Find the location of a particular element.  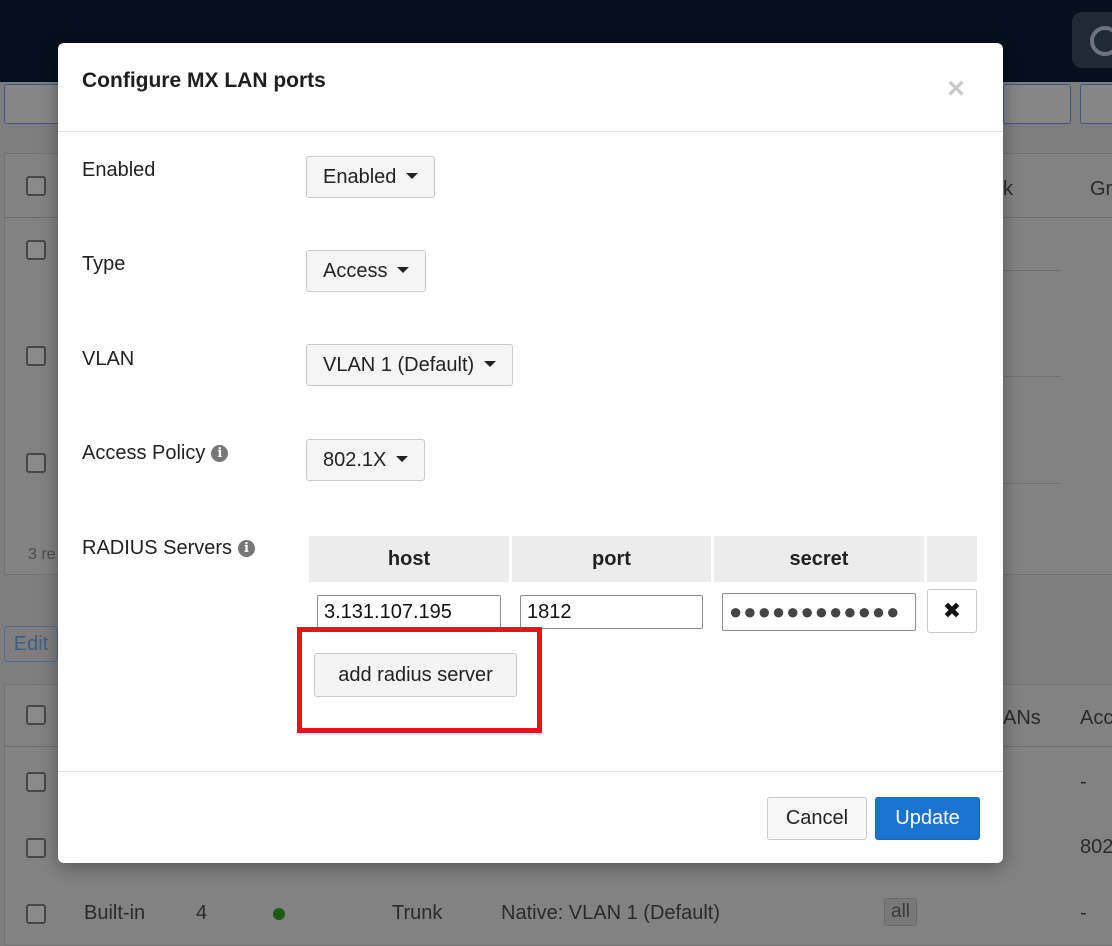

vlan-value: VLAN 1 (Default) is located at coordinates (399, 365).